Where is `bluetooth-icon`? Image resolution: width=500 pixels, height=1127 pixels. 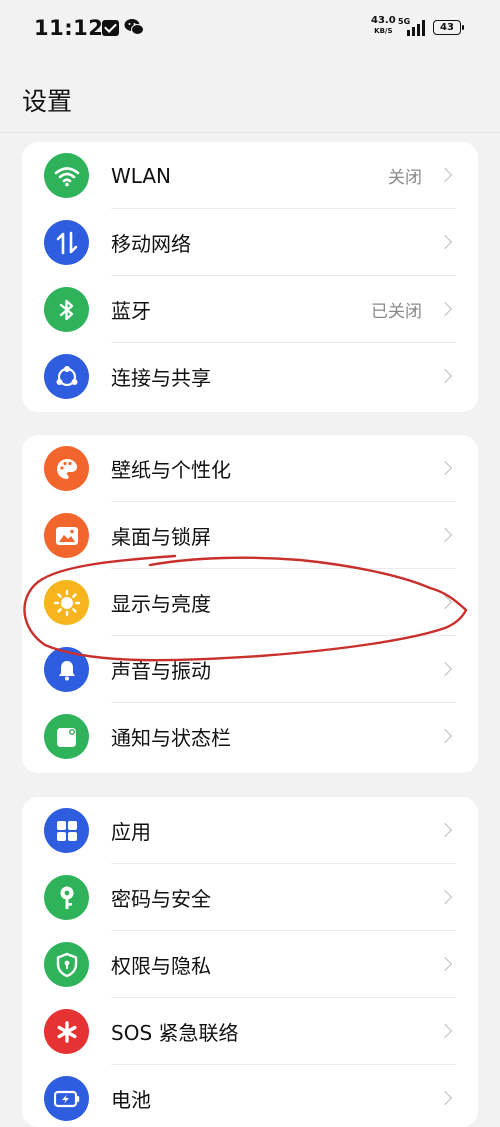 bluetooth-icon is located at coordinates (66, 309).